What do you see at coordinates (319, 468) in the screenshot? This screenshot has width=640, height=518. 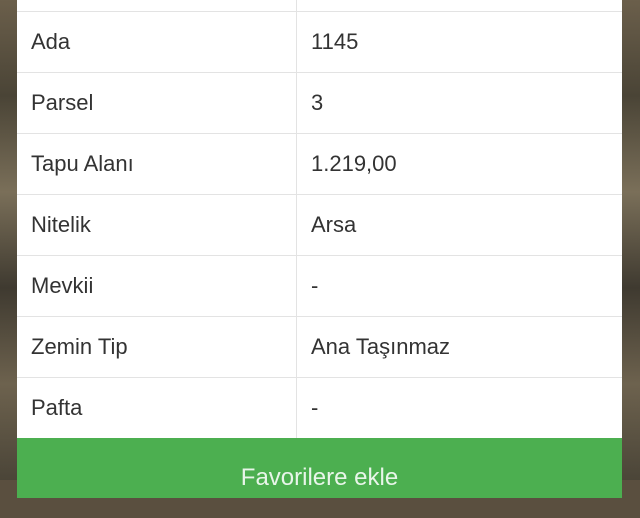 I see `add-to-favorites-button: Favorilere ekle` at bounding box center [319, 468].